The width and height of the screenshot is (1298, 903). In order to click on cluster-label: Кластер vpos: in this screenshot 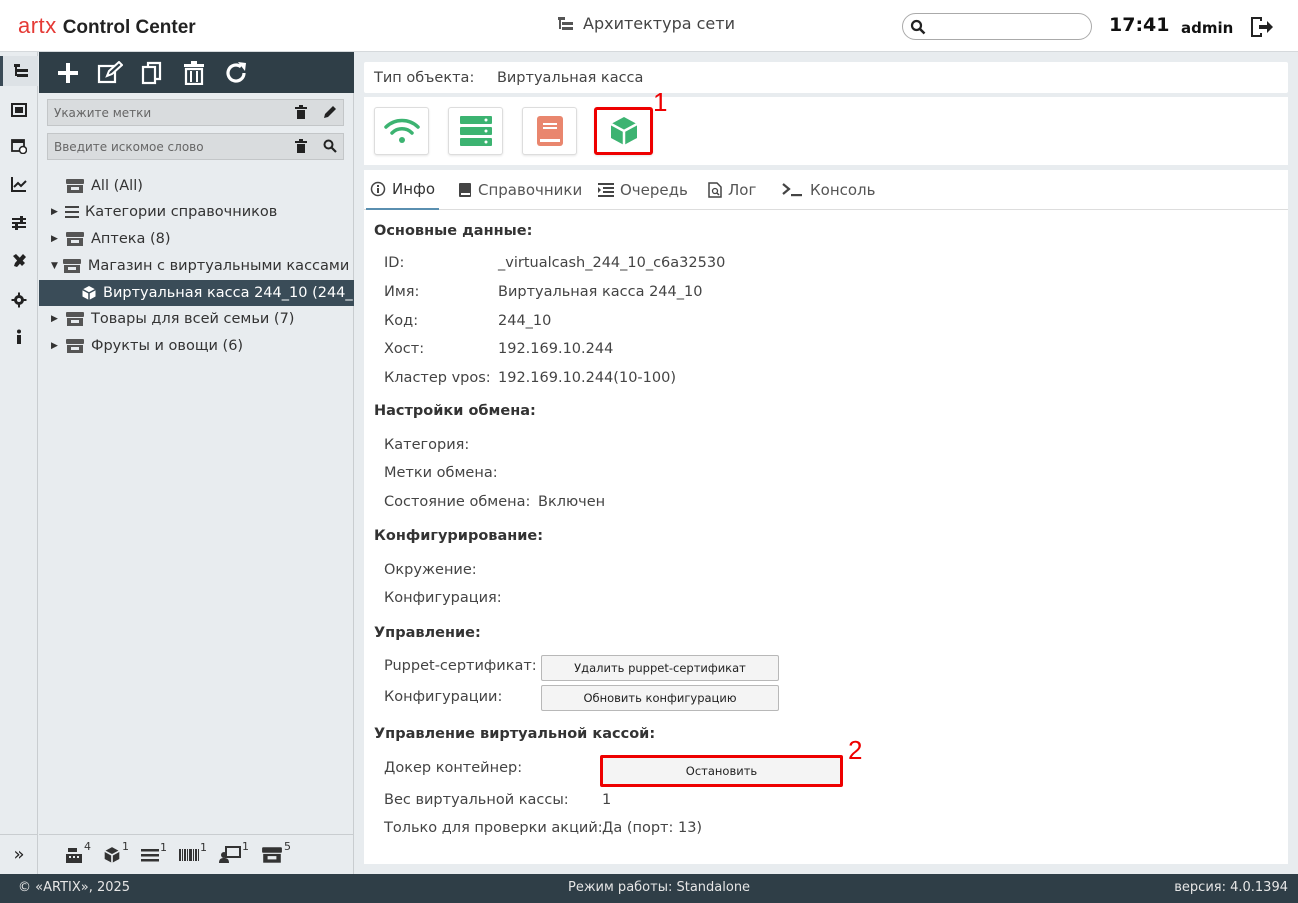, I will do `click(437, 378)`.